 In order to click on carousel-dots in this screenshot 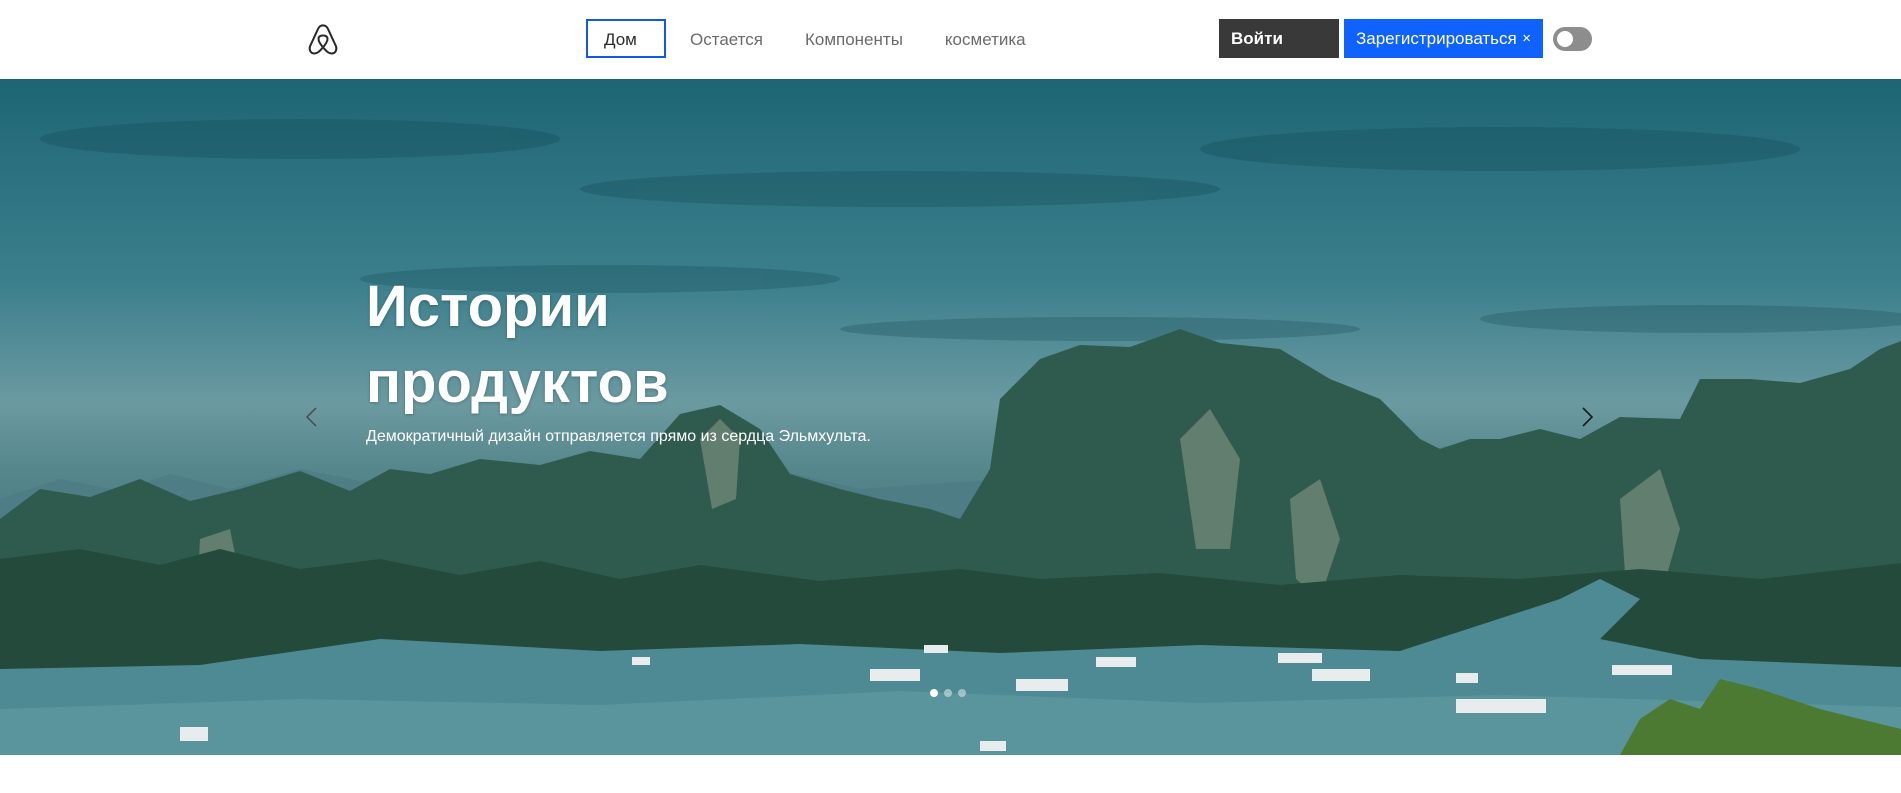, I will do `click(948, 693)`.